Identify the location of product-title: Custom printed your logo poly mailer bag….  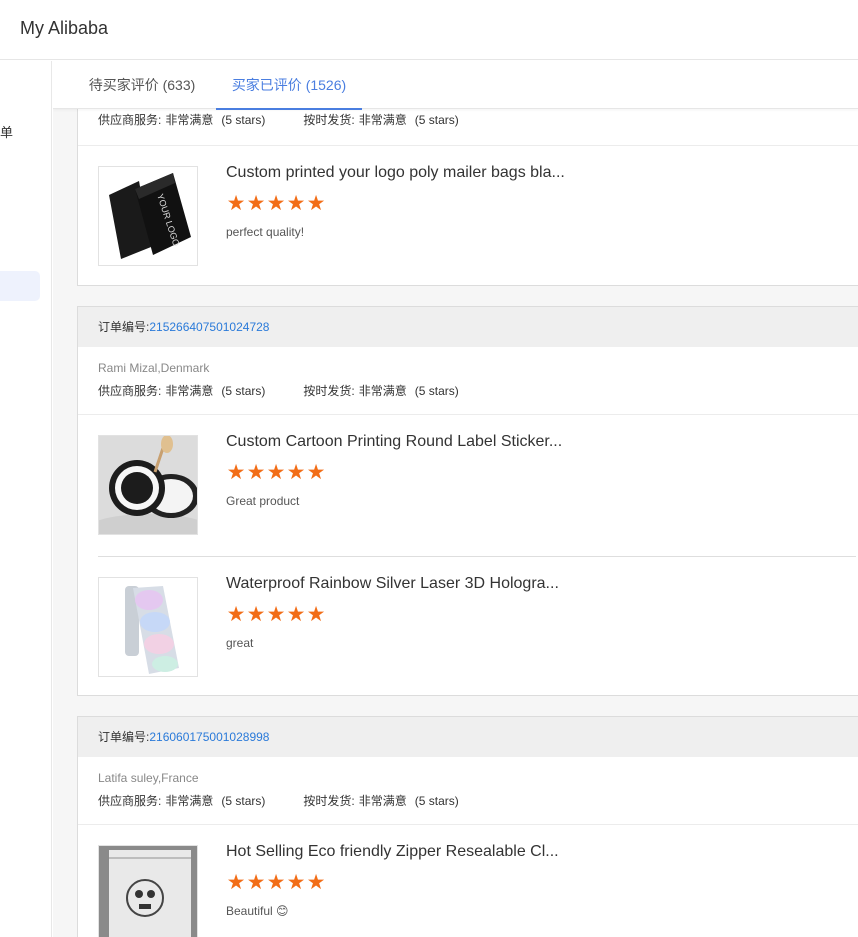
(395, 173).